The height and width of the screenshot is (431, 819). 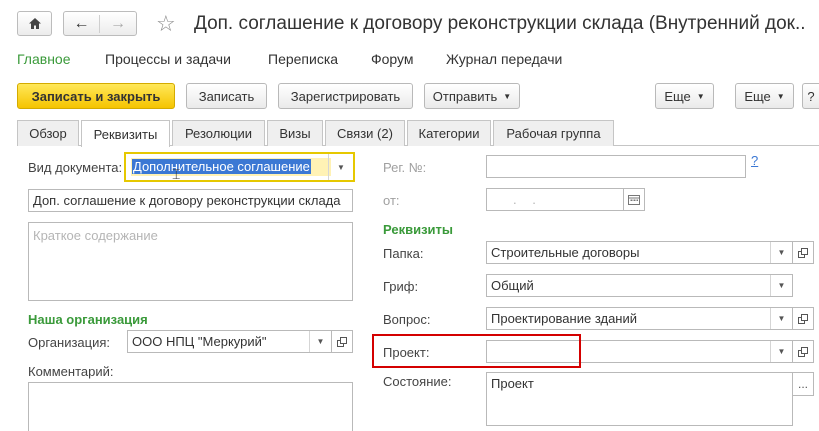 What do you see at coordinates (190, 406) in the screenshot?
I see `comment-textarea` at bounding box center [190, 406].